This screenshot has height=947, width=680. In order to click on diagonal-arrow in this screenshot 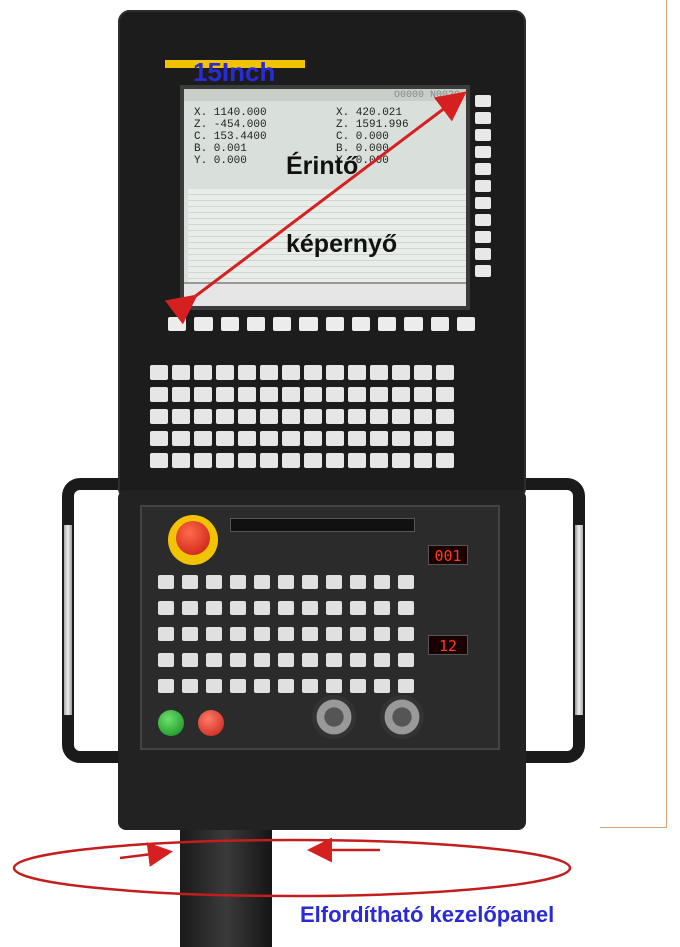, I will do `click(315, 208)`.